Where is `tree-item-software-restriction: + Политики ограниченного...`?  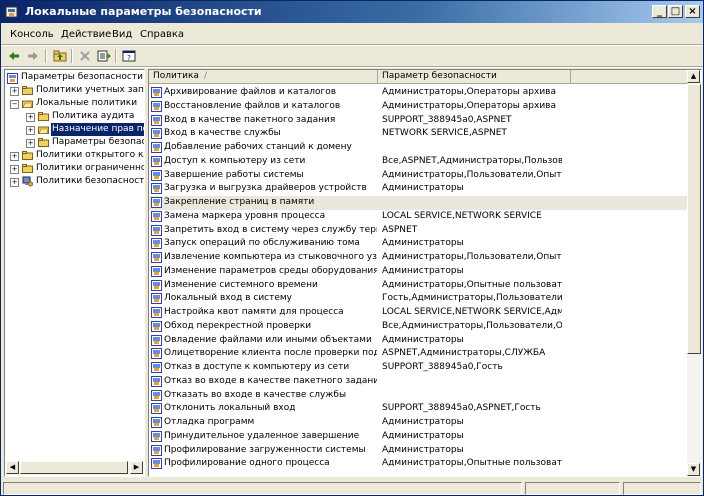 tree-item-software-restriction: + Политики ограниченного... is located at coordinates (75, 168).